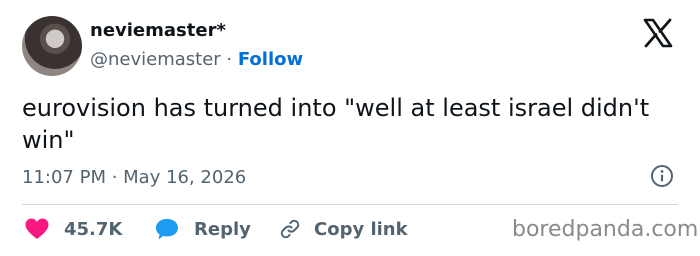  Describe the element at coordinates (37, 229) in the screenshot. I see `heart-icon` at that location.